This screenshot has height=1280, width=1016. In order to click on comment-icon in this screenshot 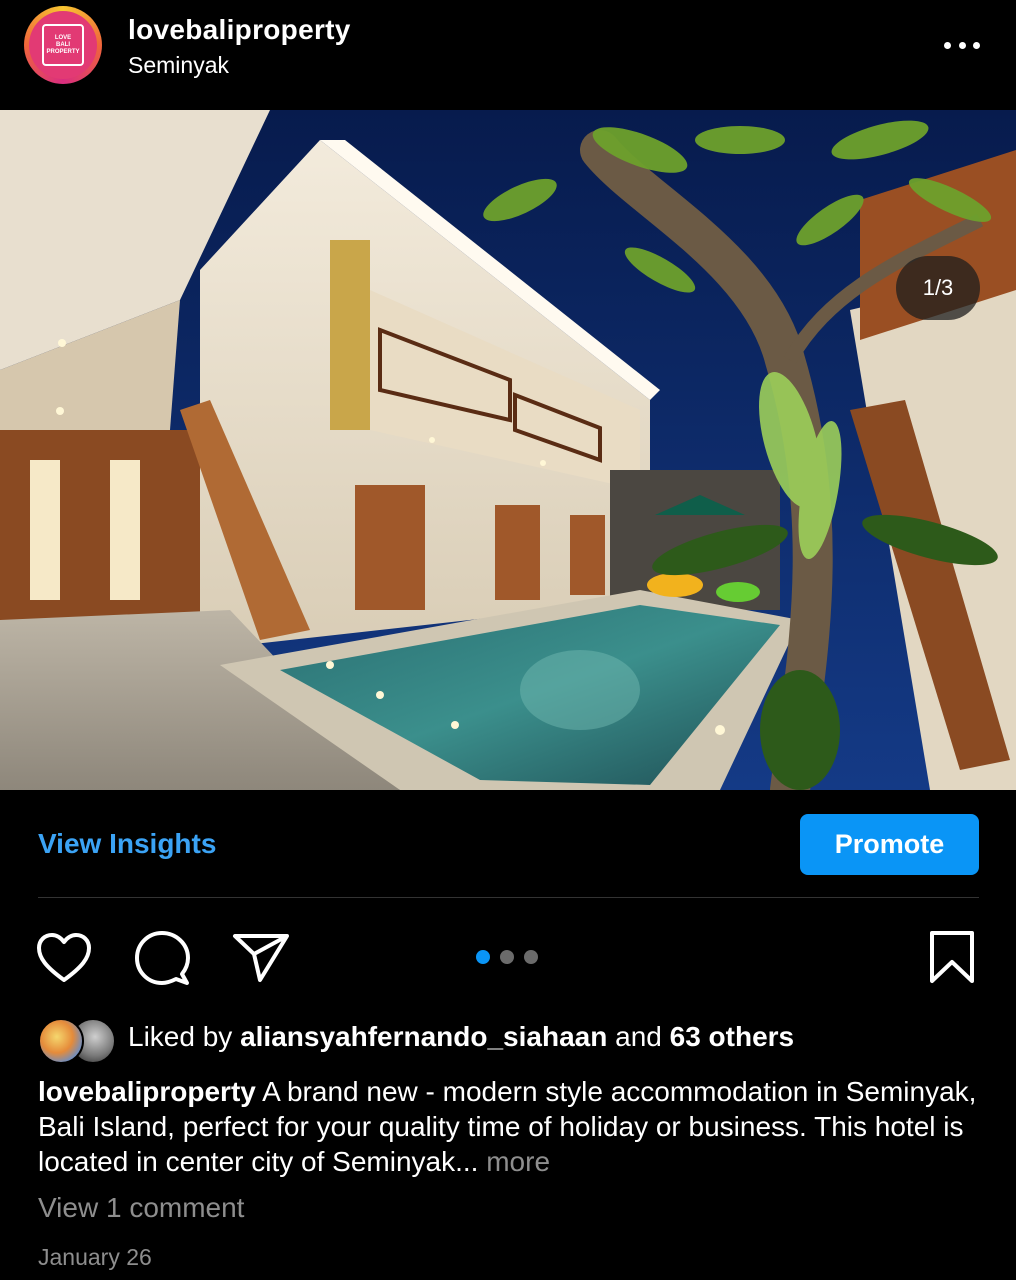, I will do `click(162, 960)`.